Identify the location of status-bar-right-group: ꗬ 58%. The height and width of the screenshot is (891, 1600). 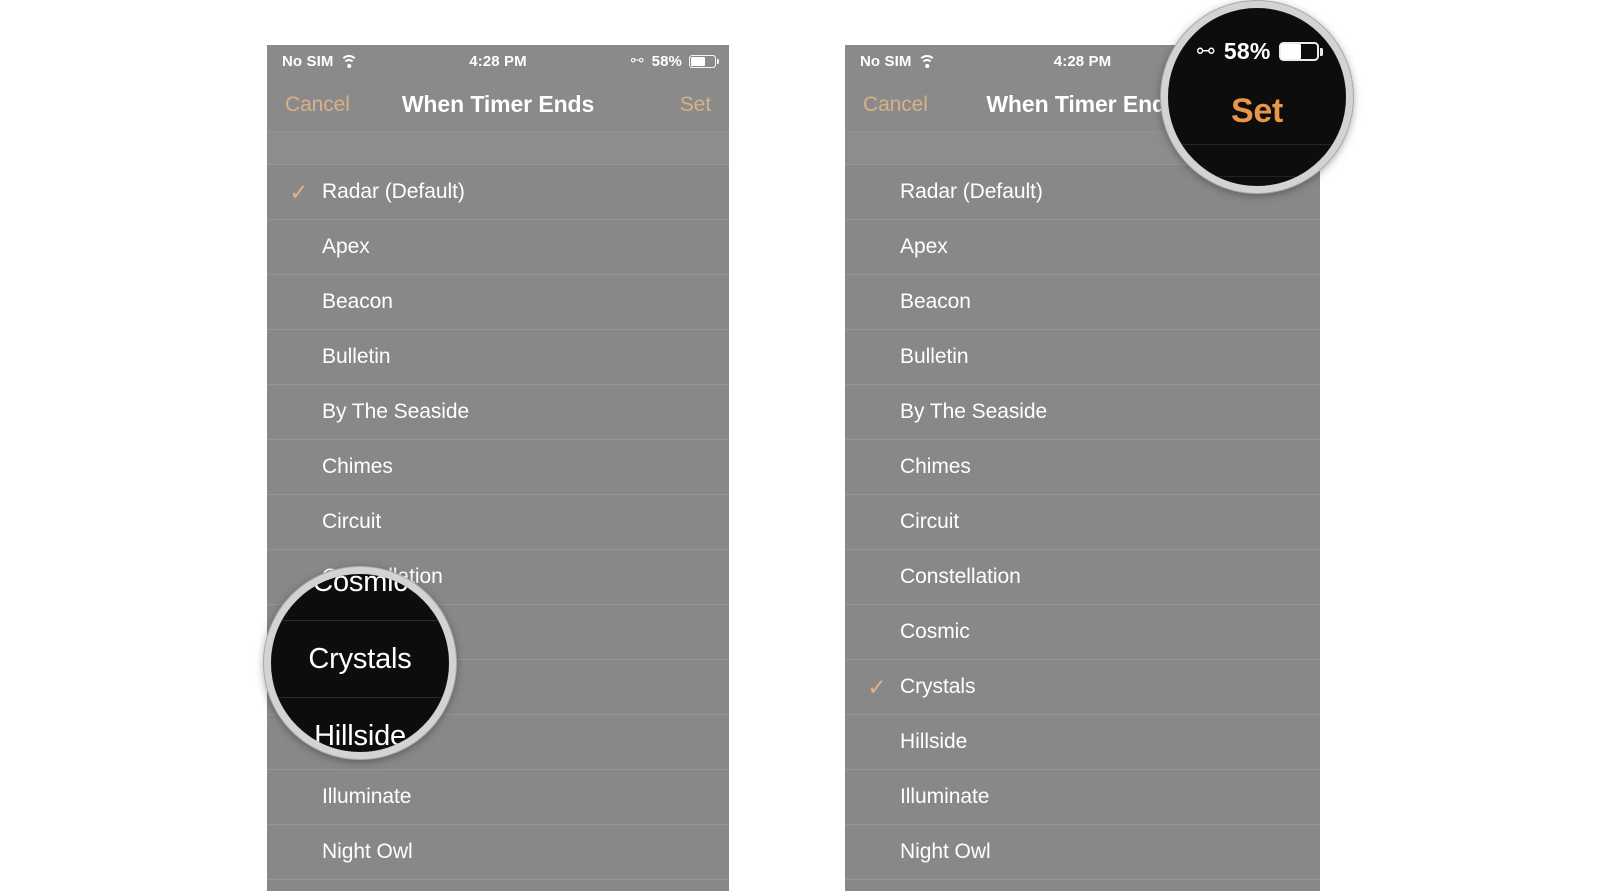
(674, 61).